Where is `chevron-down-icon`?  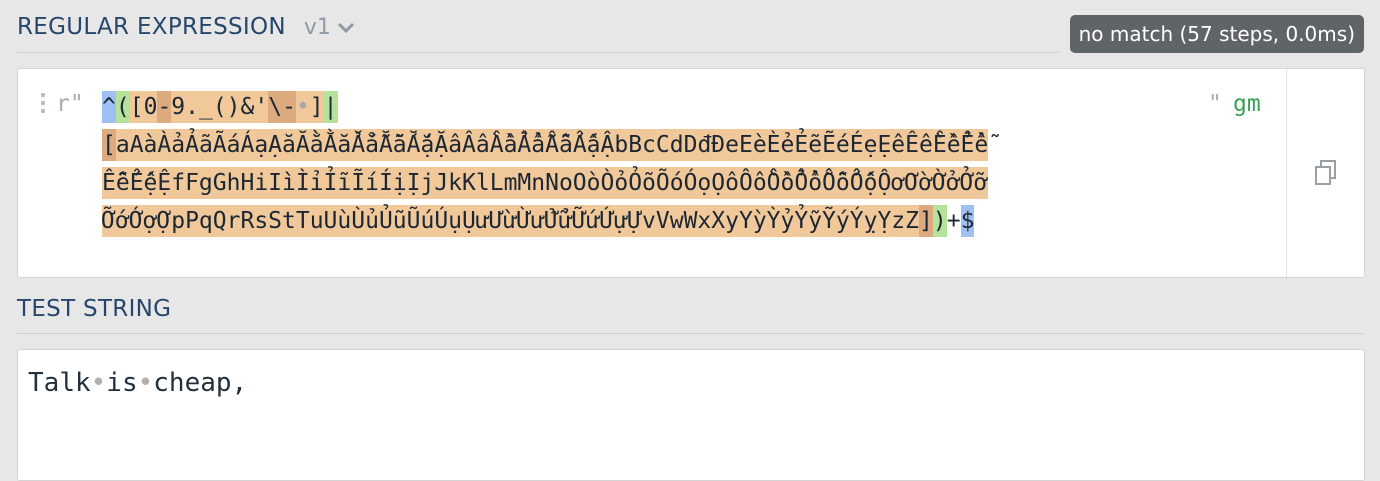
chevron-down-icon is located at coordinates (346, 27).